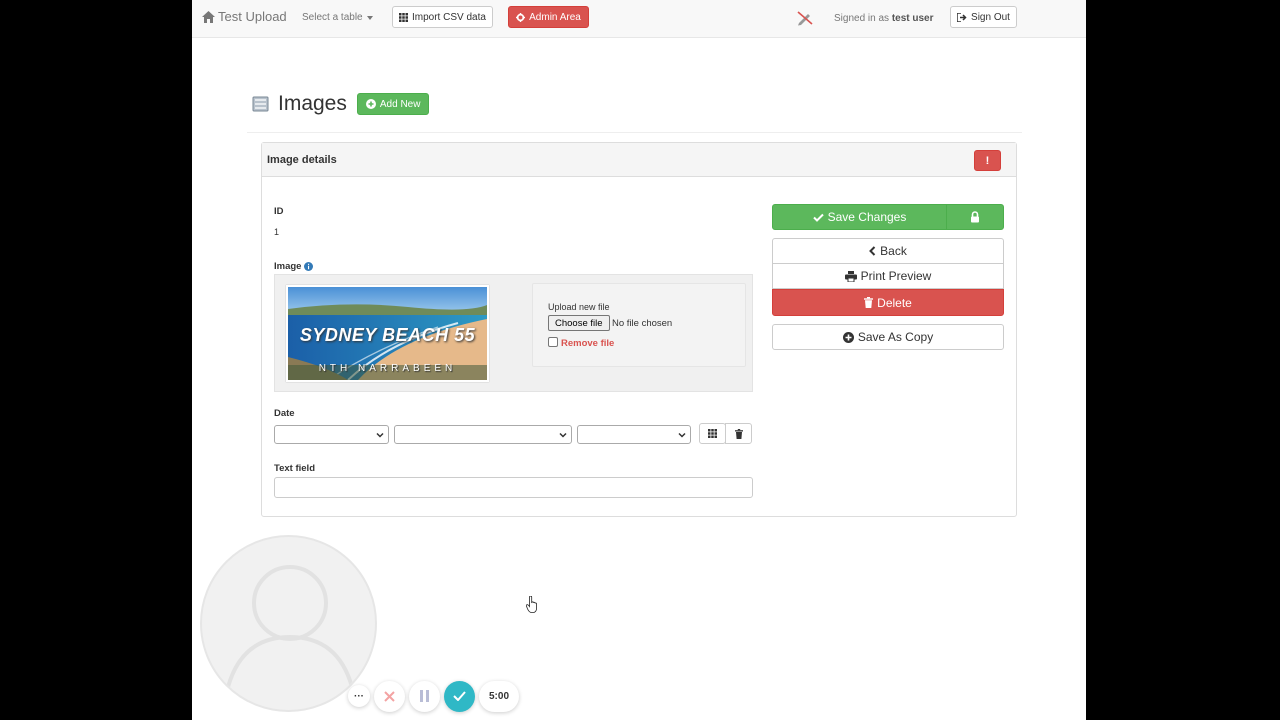 Image resolution: width=1280 pixels, height=720 pixels. What do you see at coordinates (987, 160) in the screenshot?
I see `alert-button: !` at bounding box center [987, 160].